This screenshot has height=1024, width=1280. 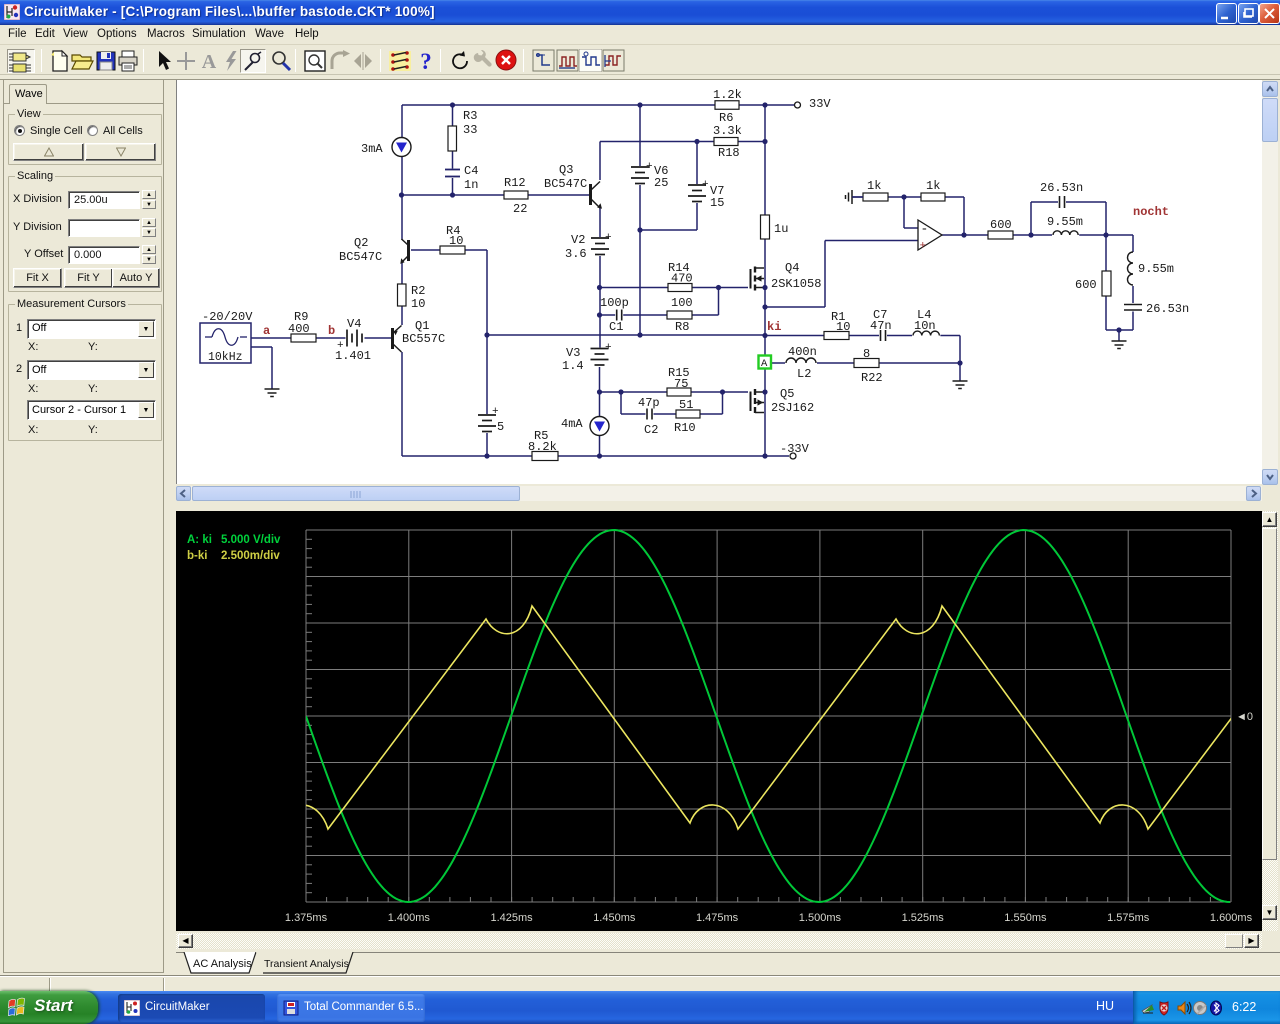 What do you see at coordinates (727, 131) in the screenshot?
I see `svg-text: 3.3k` at bounding box center [727, 131].